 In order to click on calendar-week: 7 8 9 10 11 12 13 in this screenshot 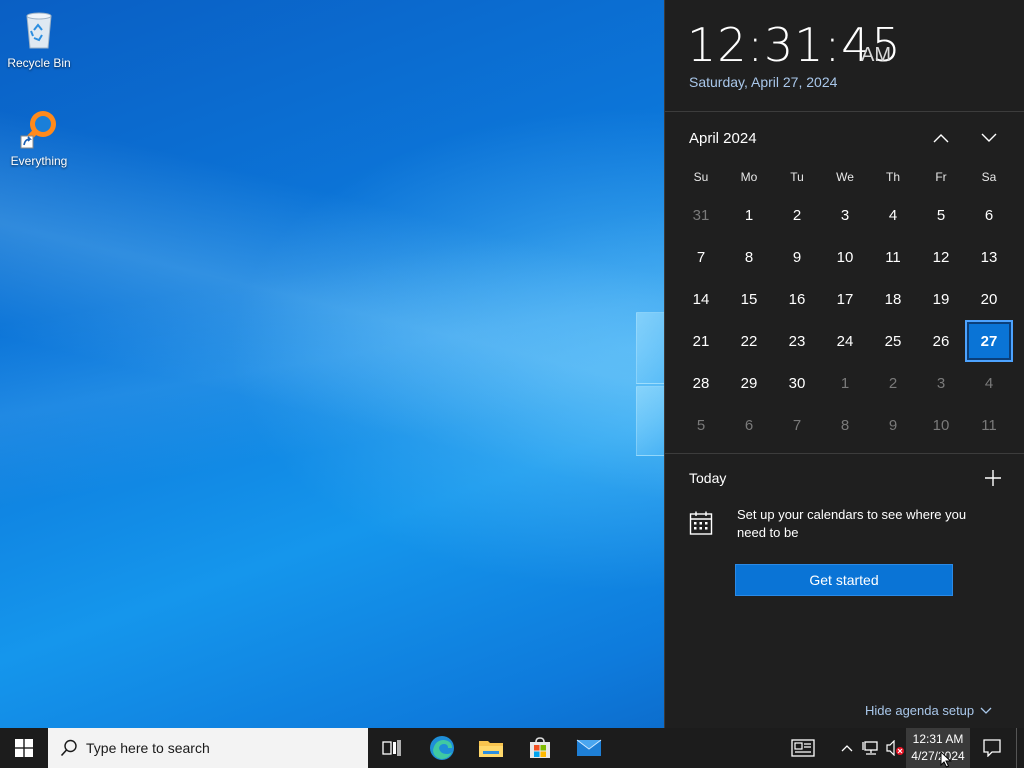, I will do `click(845, 257)`.